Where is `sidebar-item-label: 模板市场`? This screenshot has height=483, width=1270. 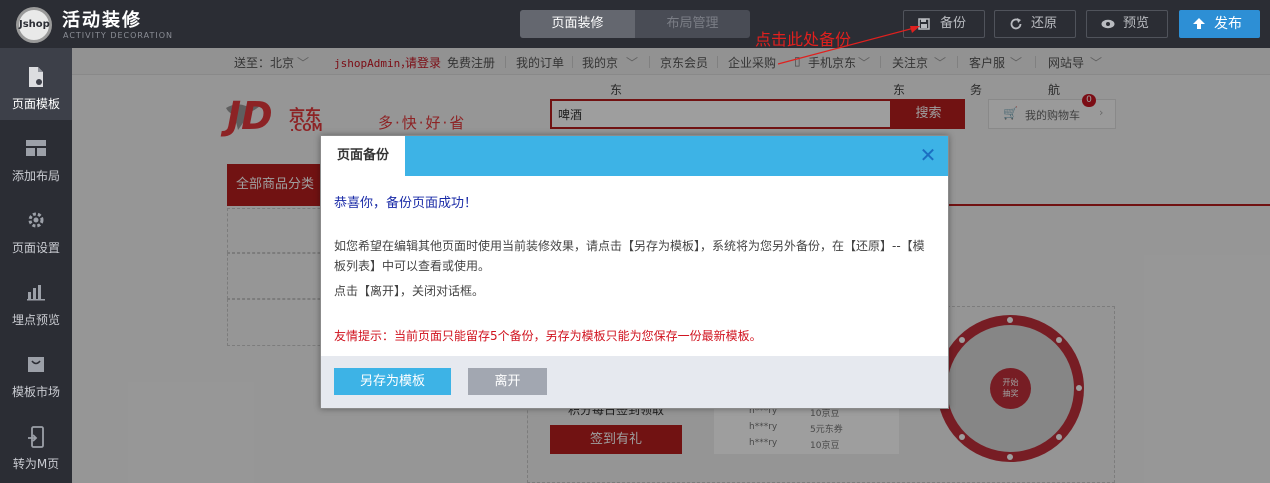 sidebar-item-label: 模板市场 is located at coordinates (35, 392).